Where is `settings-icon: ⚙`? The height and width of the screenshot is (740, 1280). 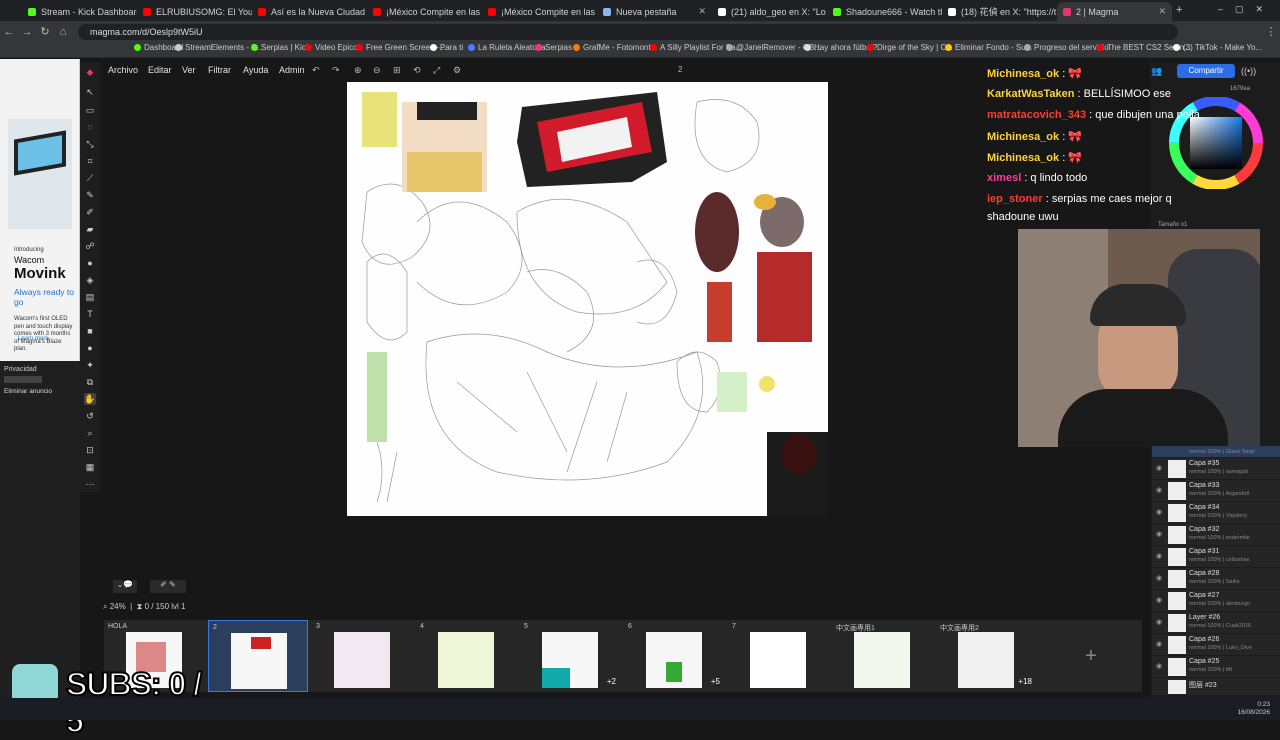
settings-icon: ⚙ is located at coordinates (457, 70).